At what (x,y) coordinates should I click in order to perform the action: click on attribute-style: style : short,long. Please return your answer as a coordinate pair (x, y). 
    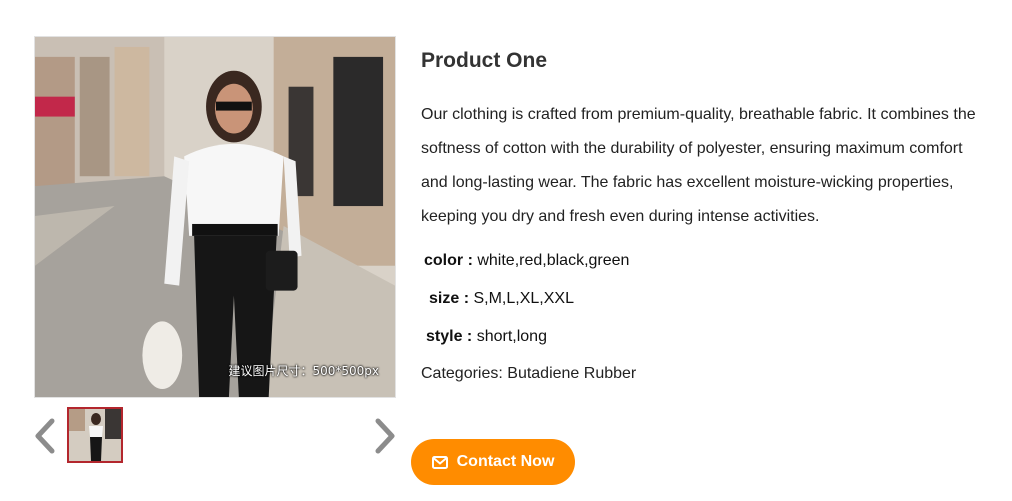
    Looking at the image, I should click on (486, 337).